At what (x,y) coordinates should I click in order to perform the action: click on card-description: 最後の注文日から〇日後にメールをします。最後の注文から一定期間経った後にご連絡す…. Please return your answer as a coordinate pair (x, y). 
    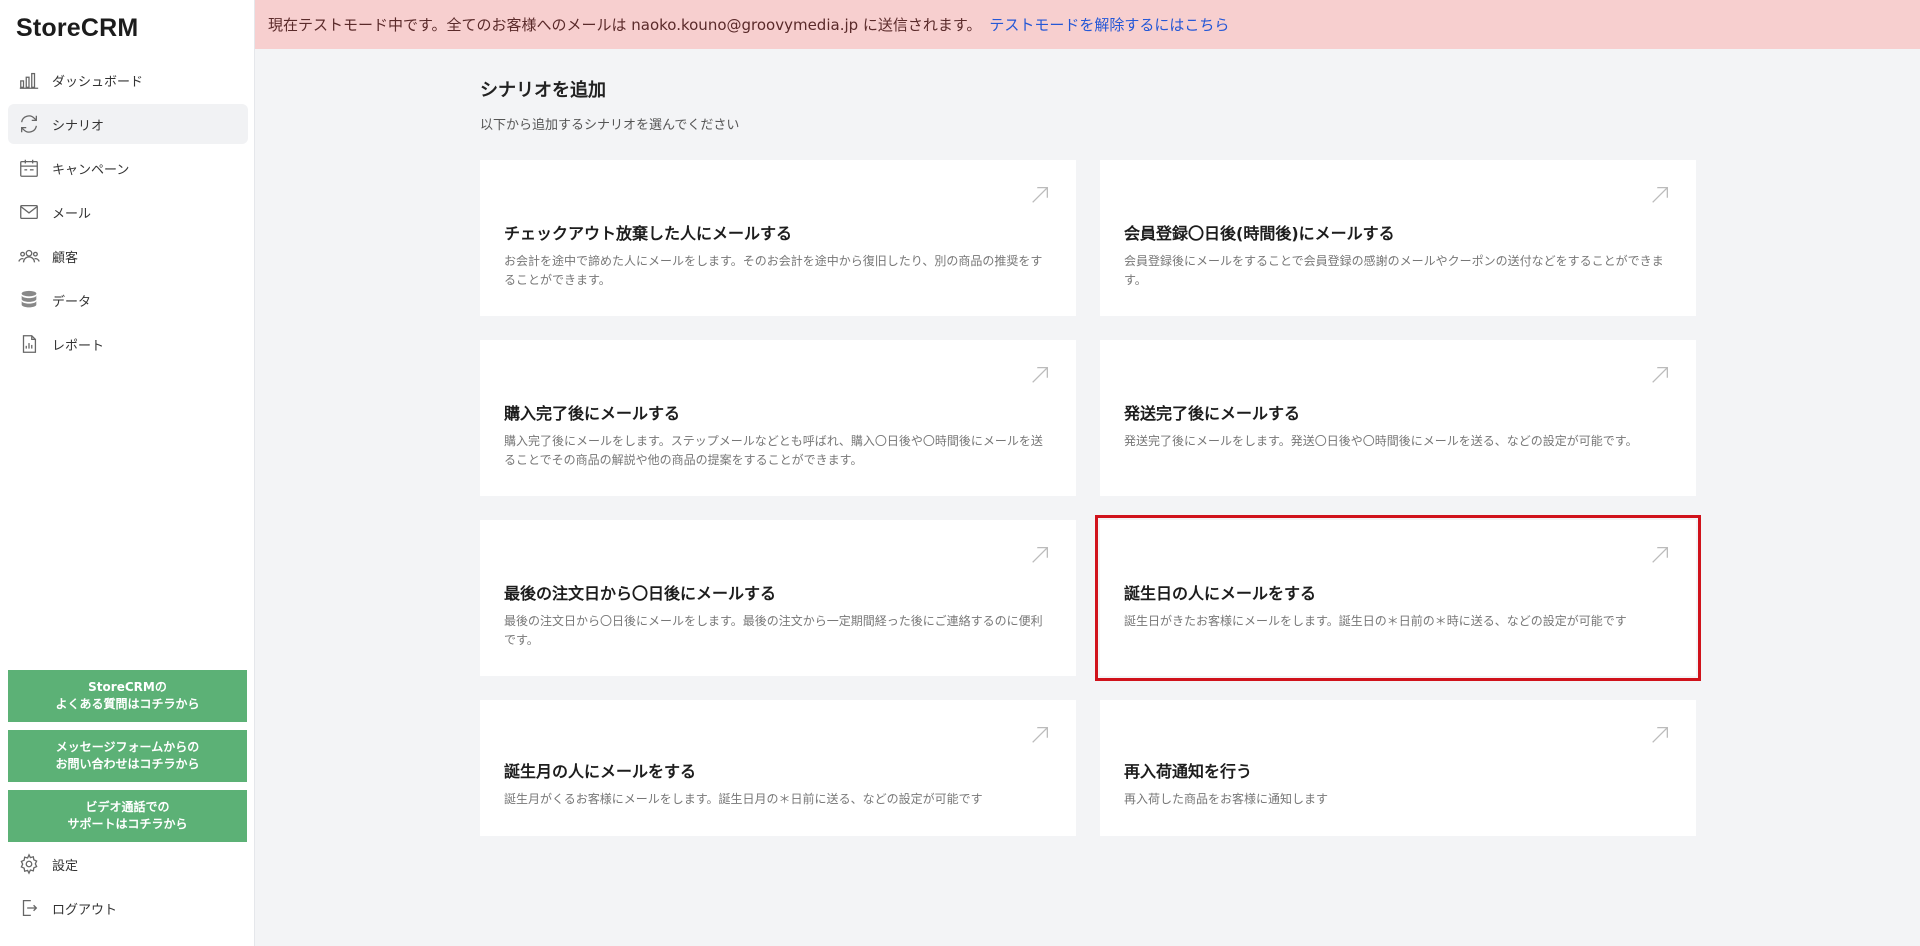
    Looking at the image, I should click on (773, 630).